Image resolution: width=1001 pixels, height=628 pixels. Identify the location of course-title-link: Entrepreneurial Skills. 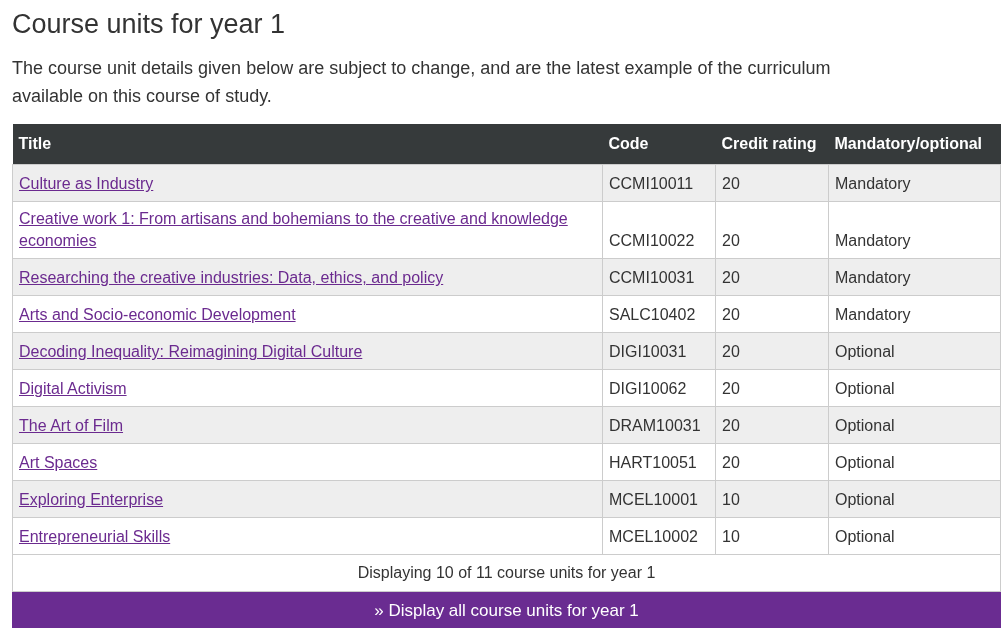
(95, 537).